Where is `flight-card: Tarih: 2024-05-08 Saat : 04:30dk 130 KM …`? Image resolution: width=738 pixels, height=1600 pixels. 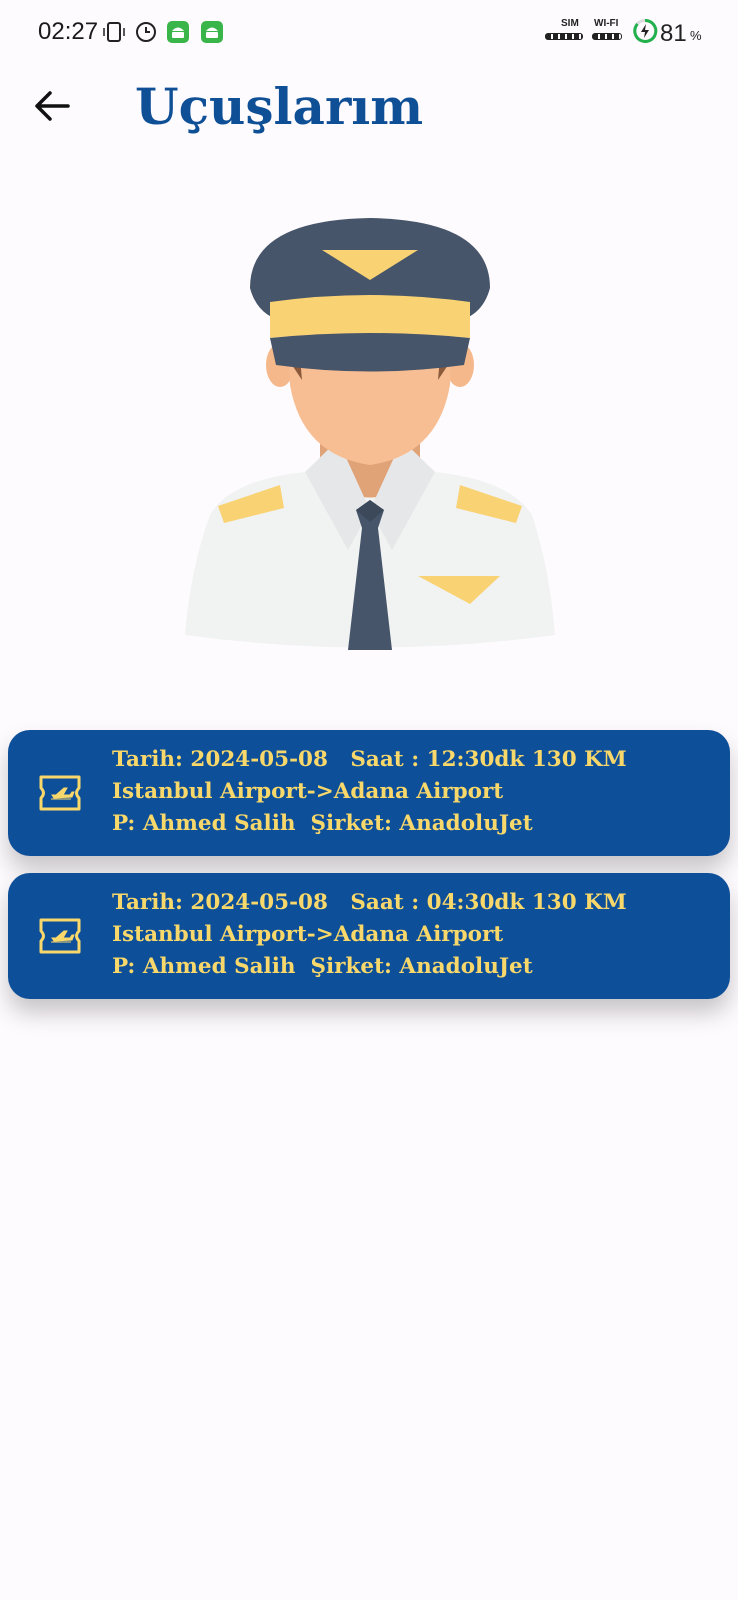 flight-card: Tarih: 2024-05-08 Saat : 04:30dk 130 KM … is located at coordinates (369, 936).